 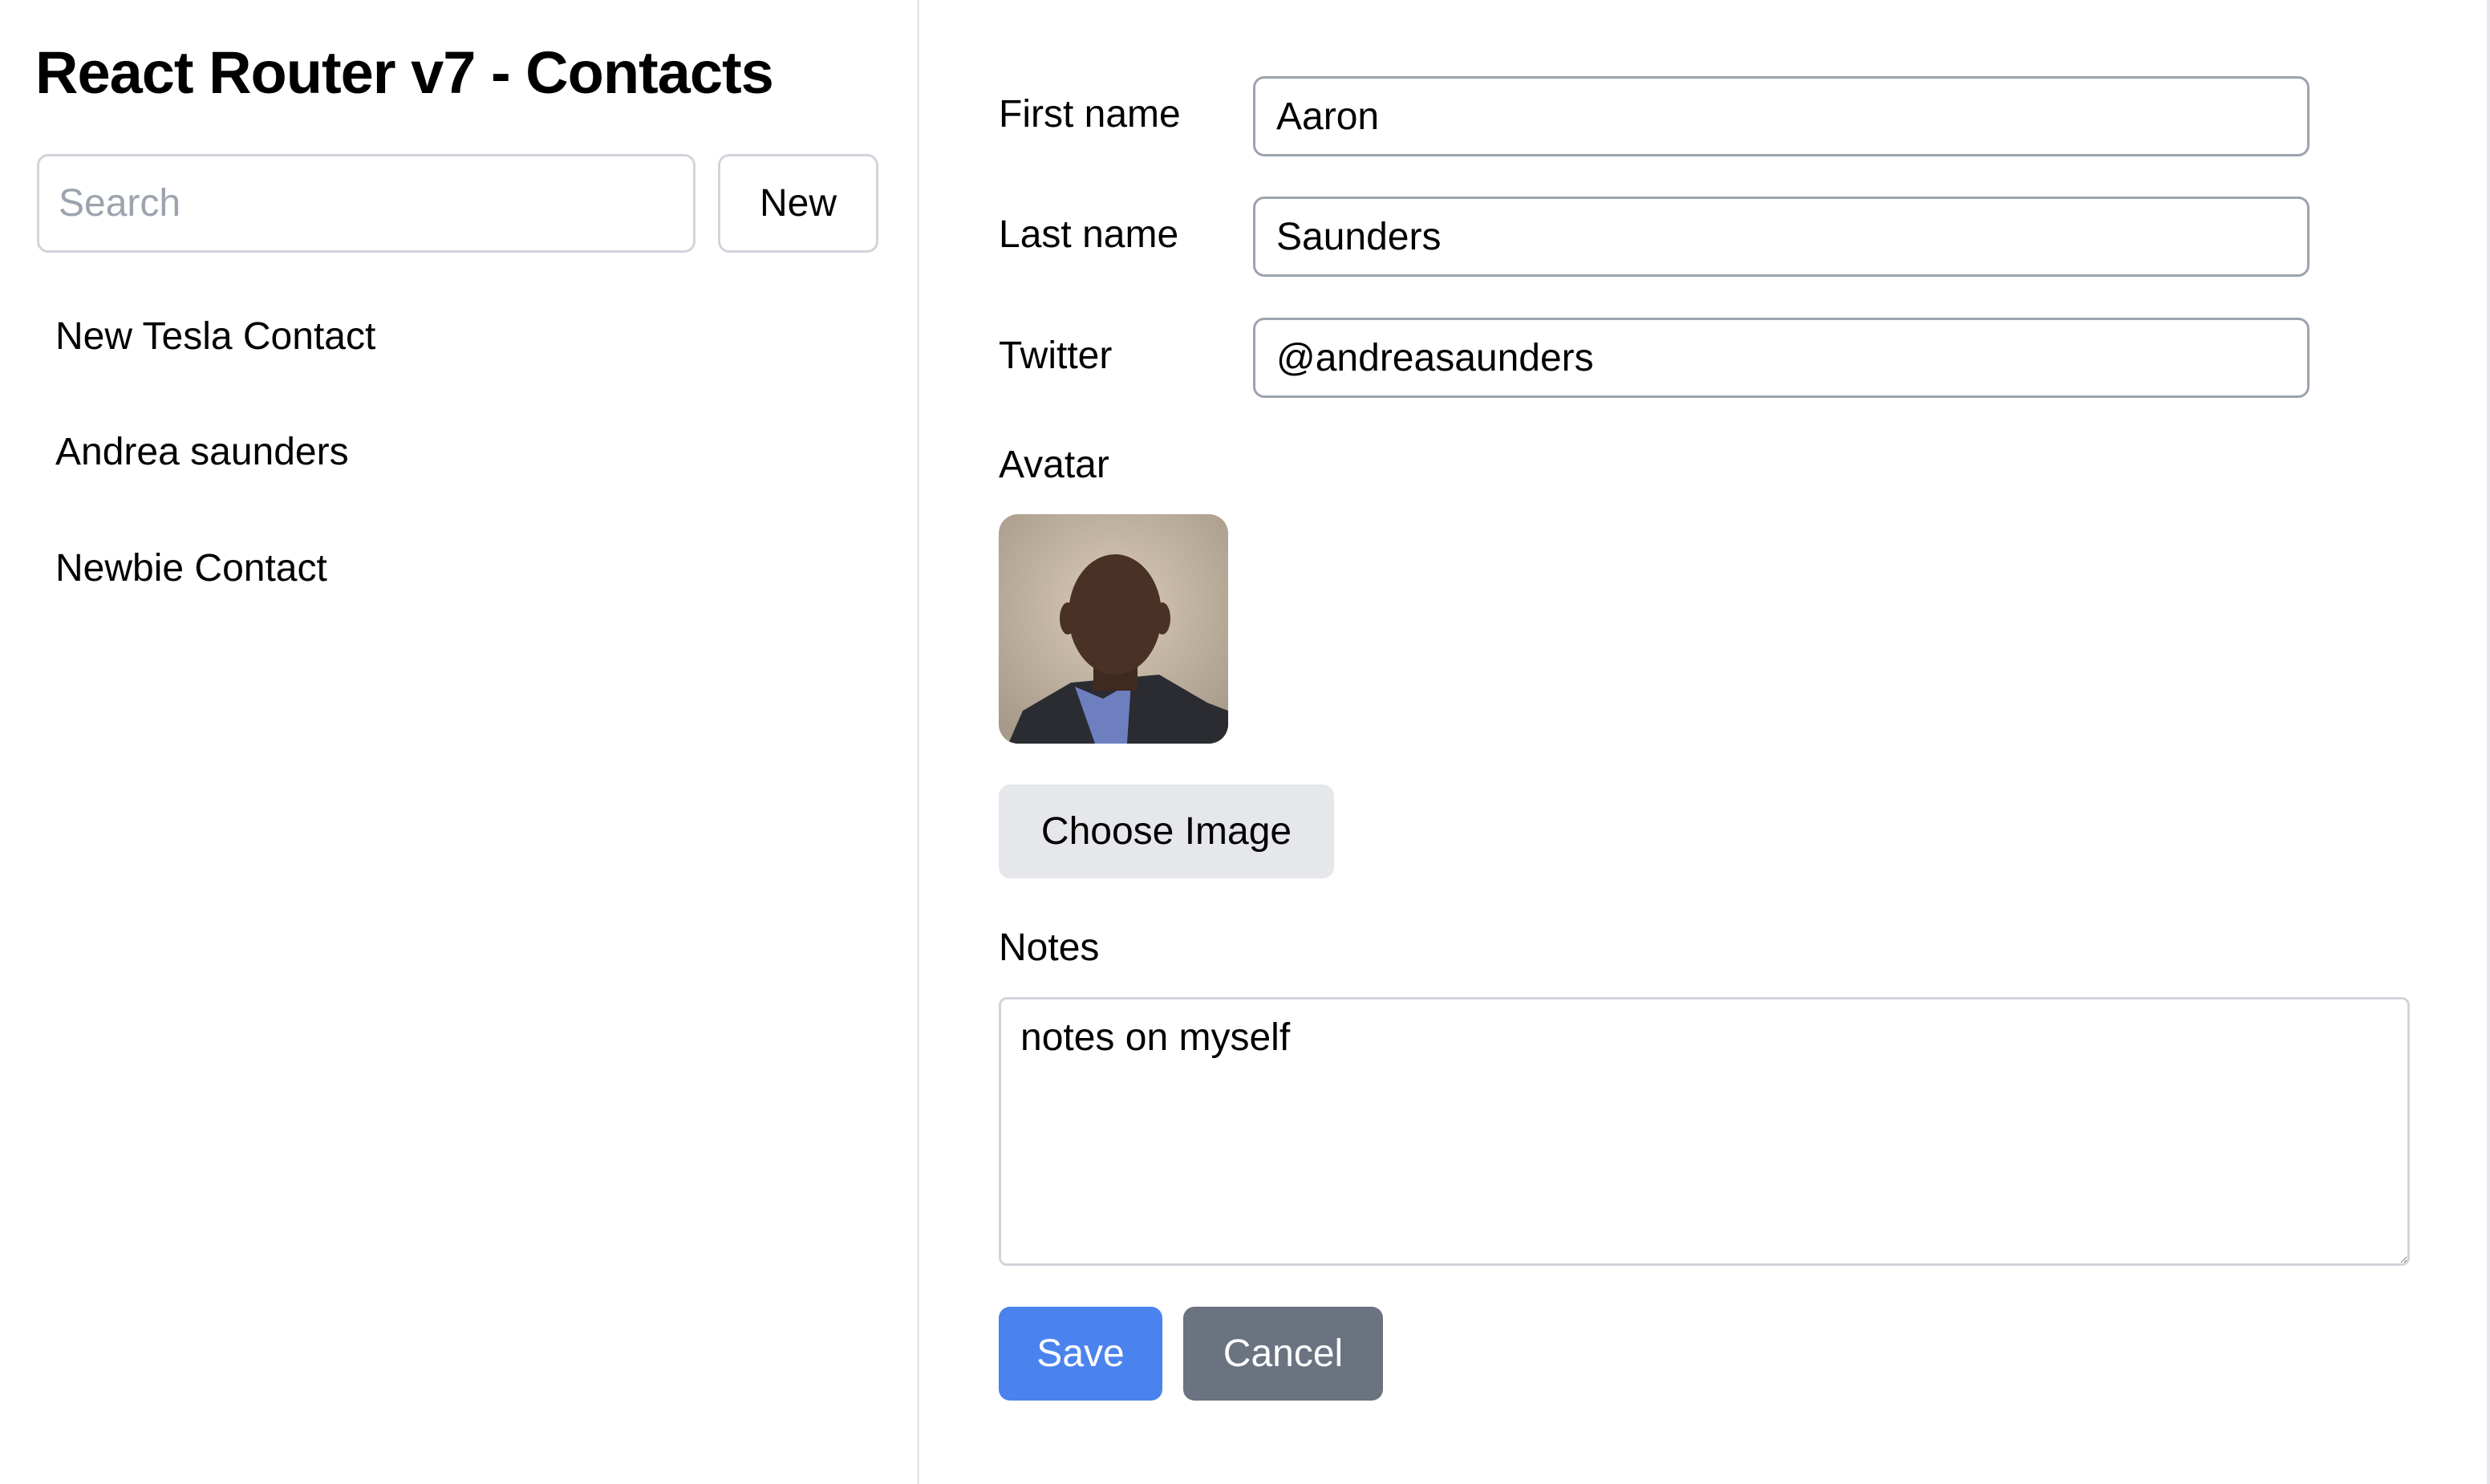 I want to click on notes-textarea: notes on myself, so click(x=1704, y=1132).